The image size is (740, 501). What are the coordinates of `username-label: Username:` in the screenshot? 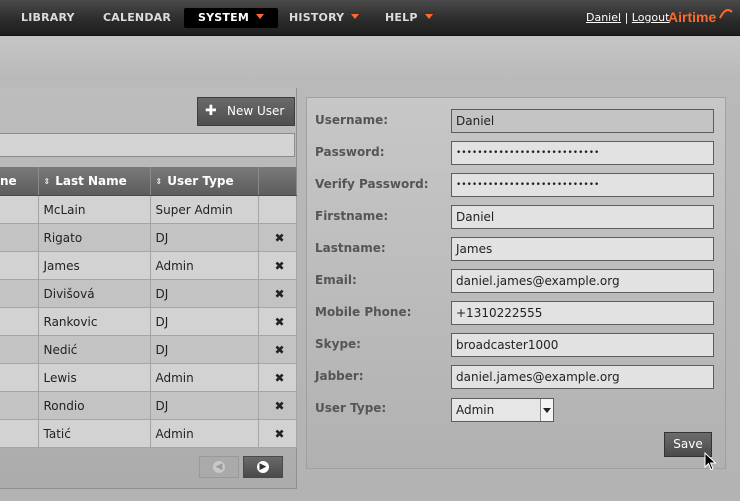 It's located at (352, 120).